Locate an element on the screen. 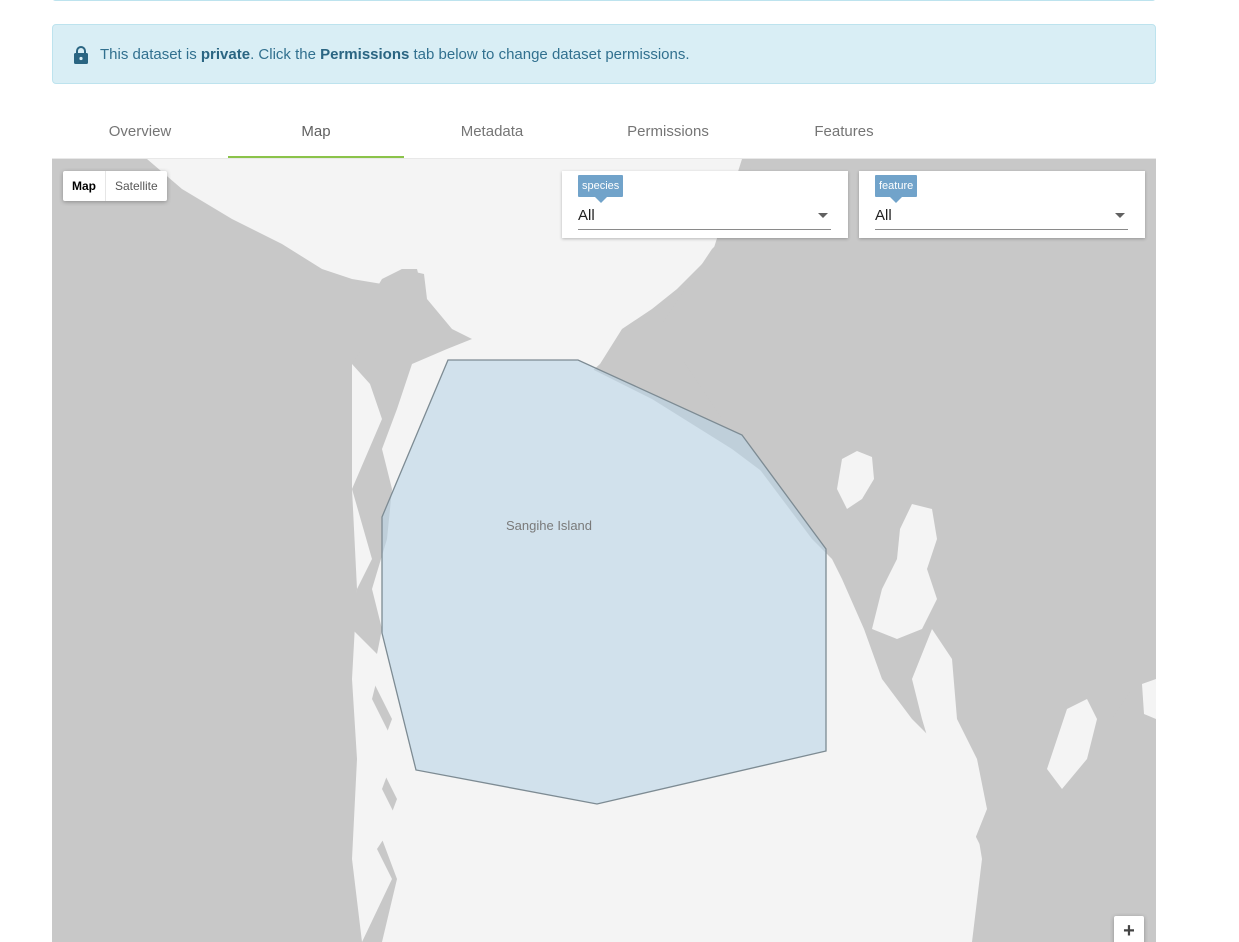 The height and width of the screenshot is (942, 1239). feature-filter: feature All is located at coordinates (1002, 204).